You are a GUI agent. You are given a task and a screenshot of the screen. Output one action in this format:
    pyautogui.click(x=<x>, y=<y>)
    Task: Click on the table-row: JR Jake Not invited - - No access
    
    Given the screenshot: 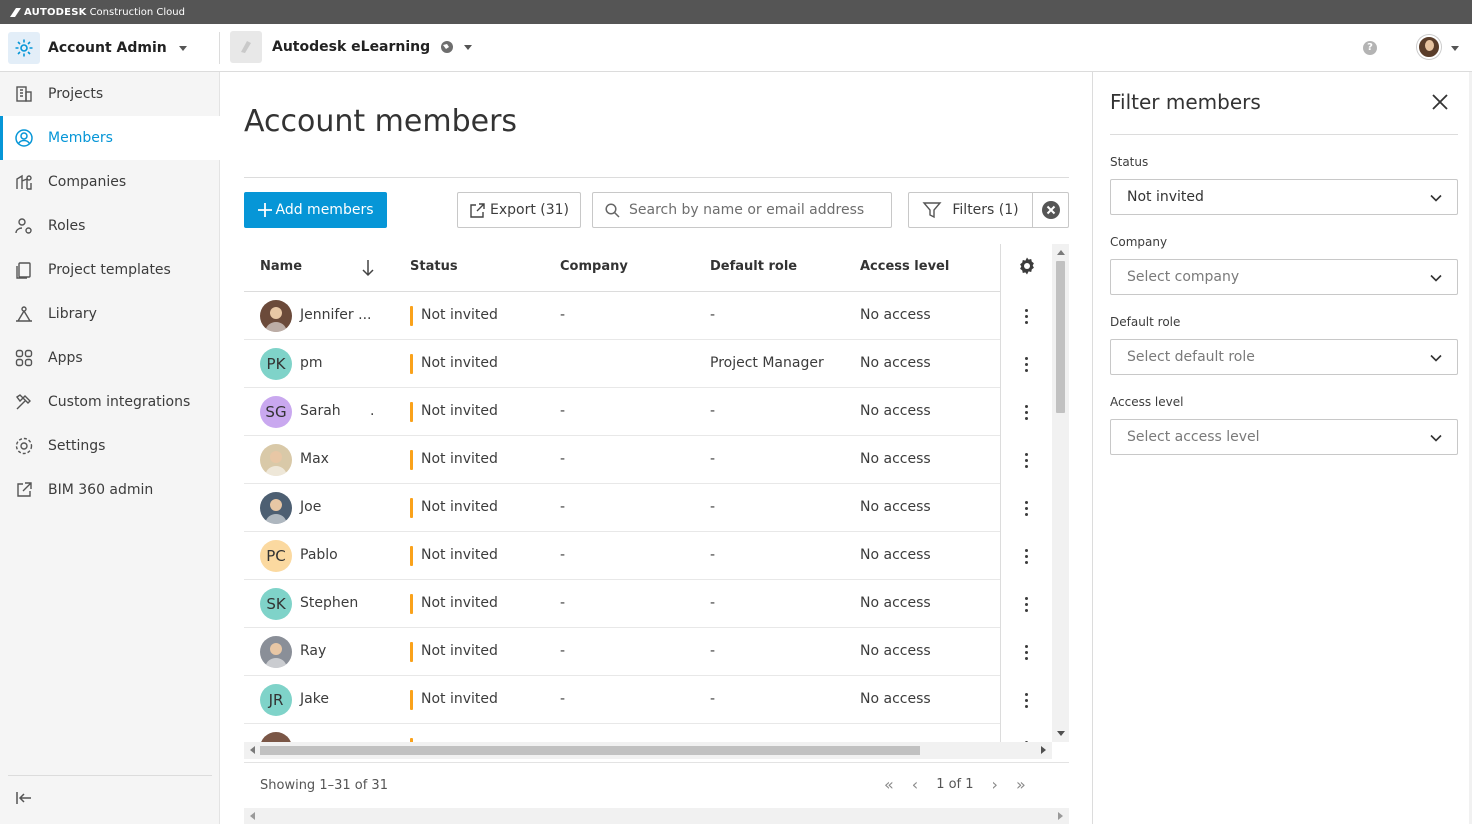 What is the action you would take?
    pyautogui.click(x=622, y=700)
    